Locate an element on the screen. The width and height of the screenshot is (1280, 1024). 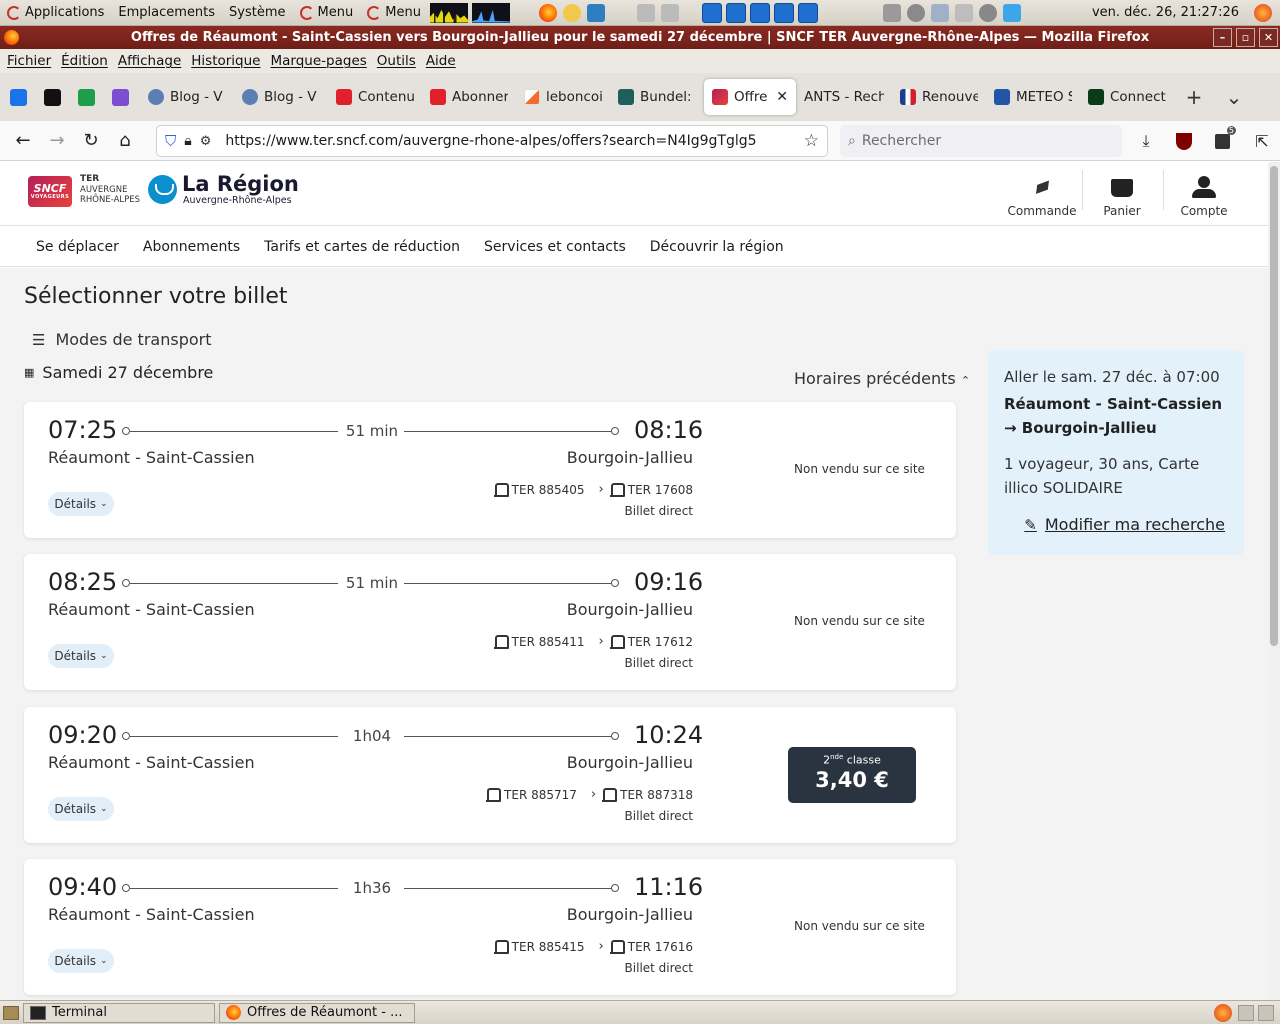
pinned-tab-h is located at coordinates (120, 97).